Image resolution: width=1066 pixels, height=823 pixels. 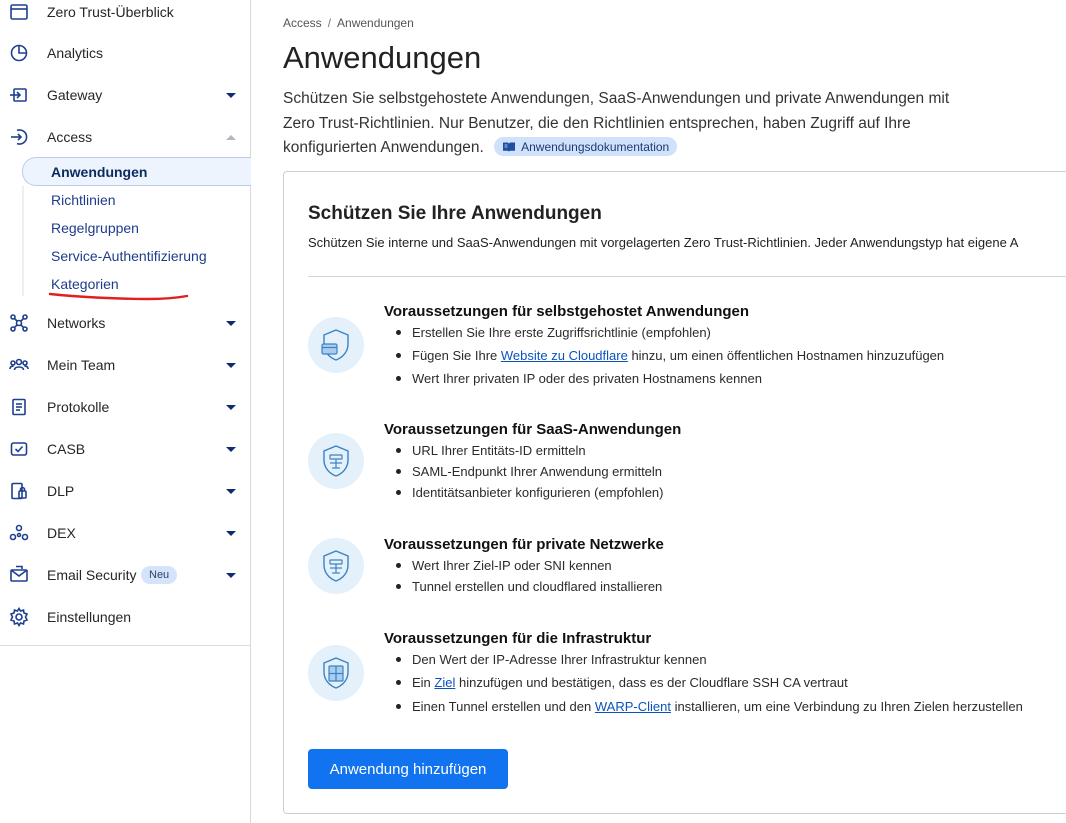 I want to click on red-underline-annotation, so click(x=118, y=296).